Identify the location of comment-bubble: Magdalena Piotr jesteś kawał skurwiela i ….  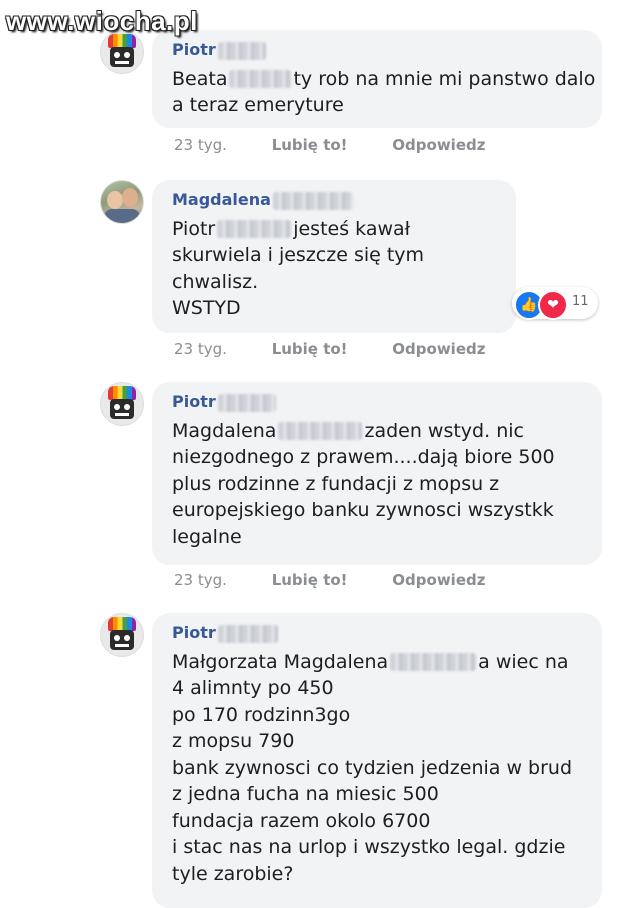
(334, 256).